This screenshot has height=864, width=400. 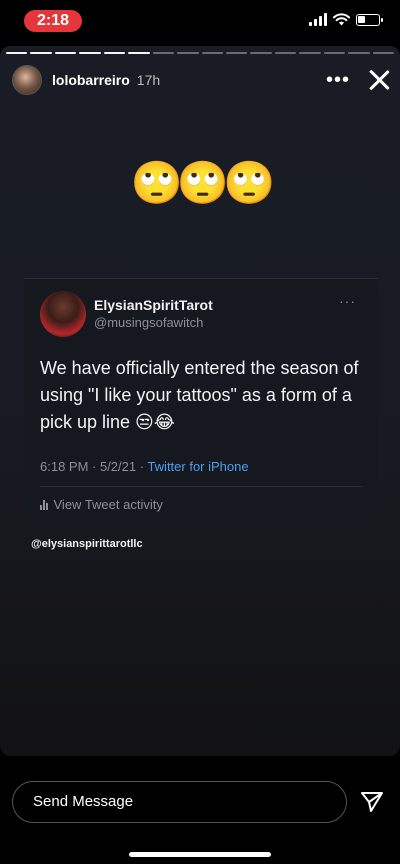 What do you see at coordinates (63, 314) in the screenshot?
I see `tweet-avatar` at bounding box center [63, 314].